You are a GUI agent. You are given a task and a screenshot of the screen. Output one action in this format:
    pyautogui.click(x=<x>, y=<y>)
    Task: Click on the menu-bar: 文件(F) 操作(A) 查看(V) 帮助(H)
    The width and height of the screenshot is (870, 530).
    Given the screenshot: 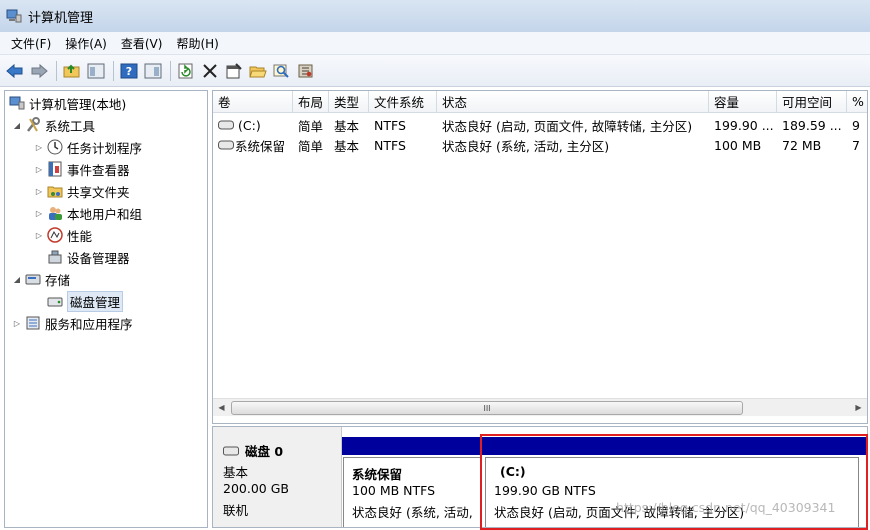 What is the action you would take?
    pyautogui.click(x=435, y=43)
    